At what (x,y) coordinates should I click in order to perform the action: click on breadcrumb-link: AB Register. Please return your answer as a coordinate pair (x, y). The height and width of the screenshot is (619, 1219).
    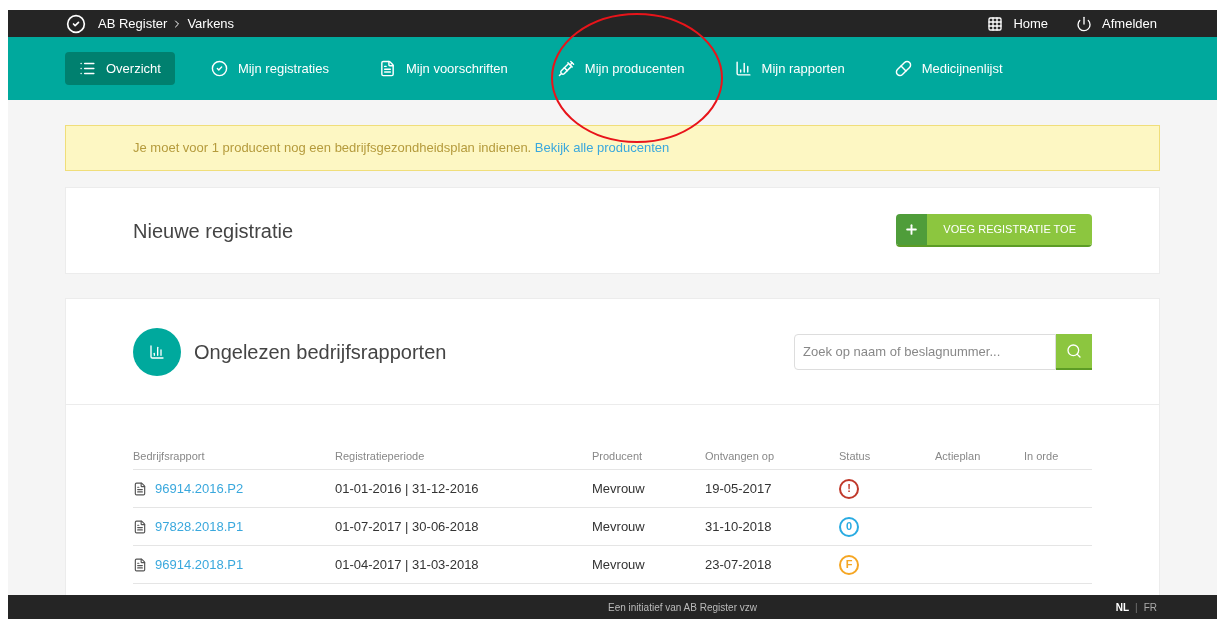
    Looking at the image, I should click on (133, 23).